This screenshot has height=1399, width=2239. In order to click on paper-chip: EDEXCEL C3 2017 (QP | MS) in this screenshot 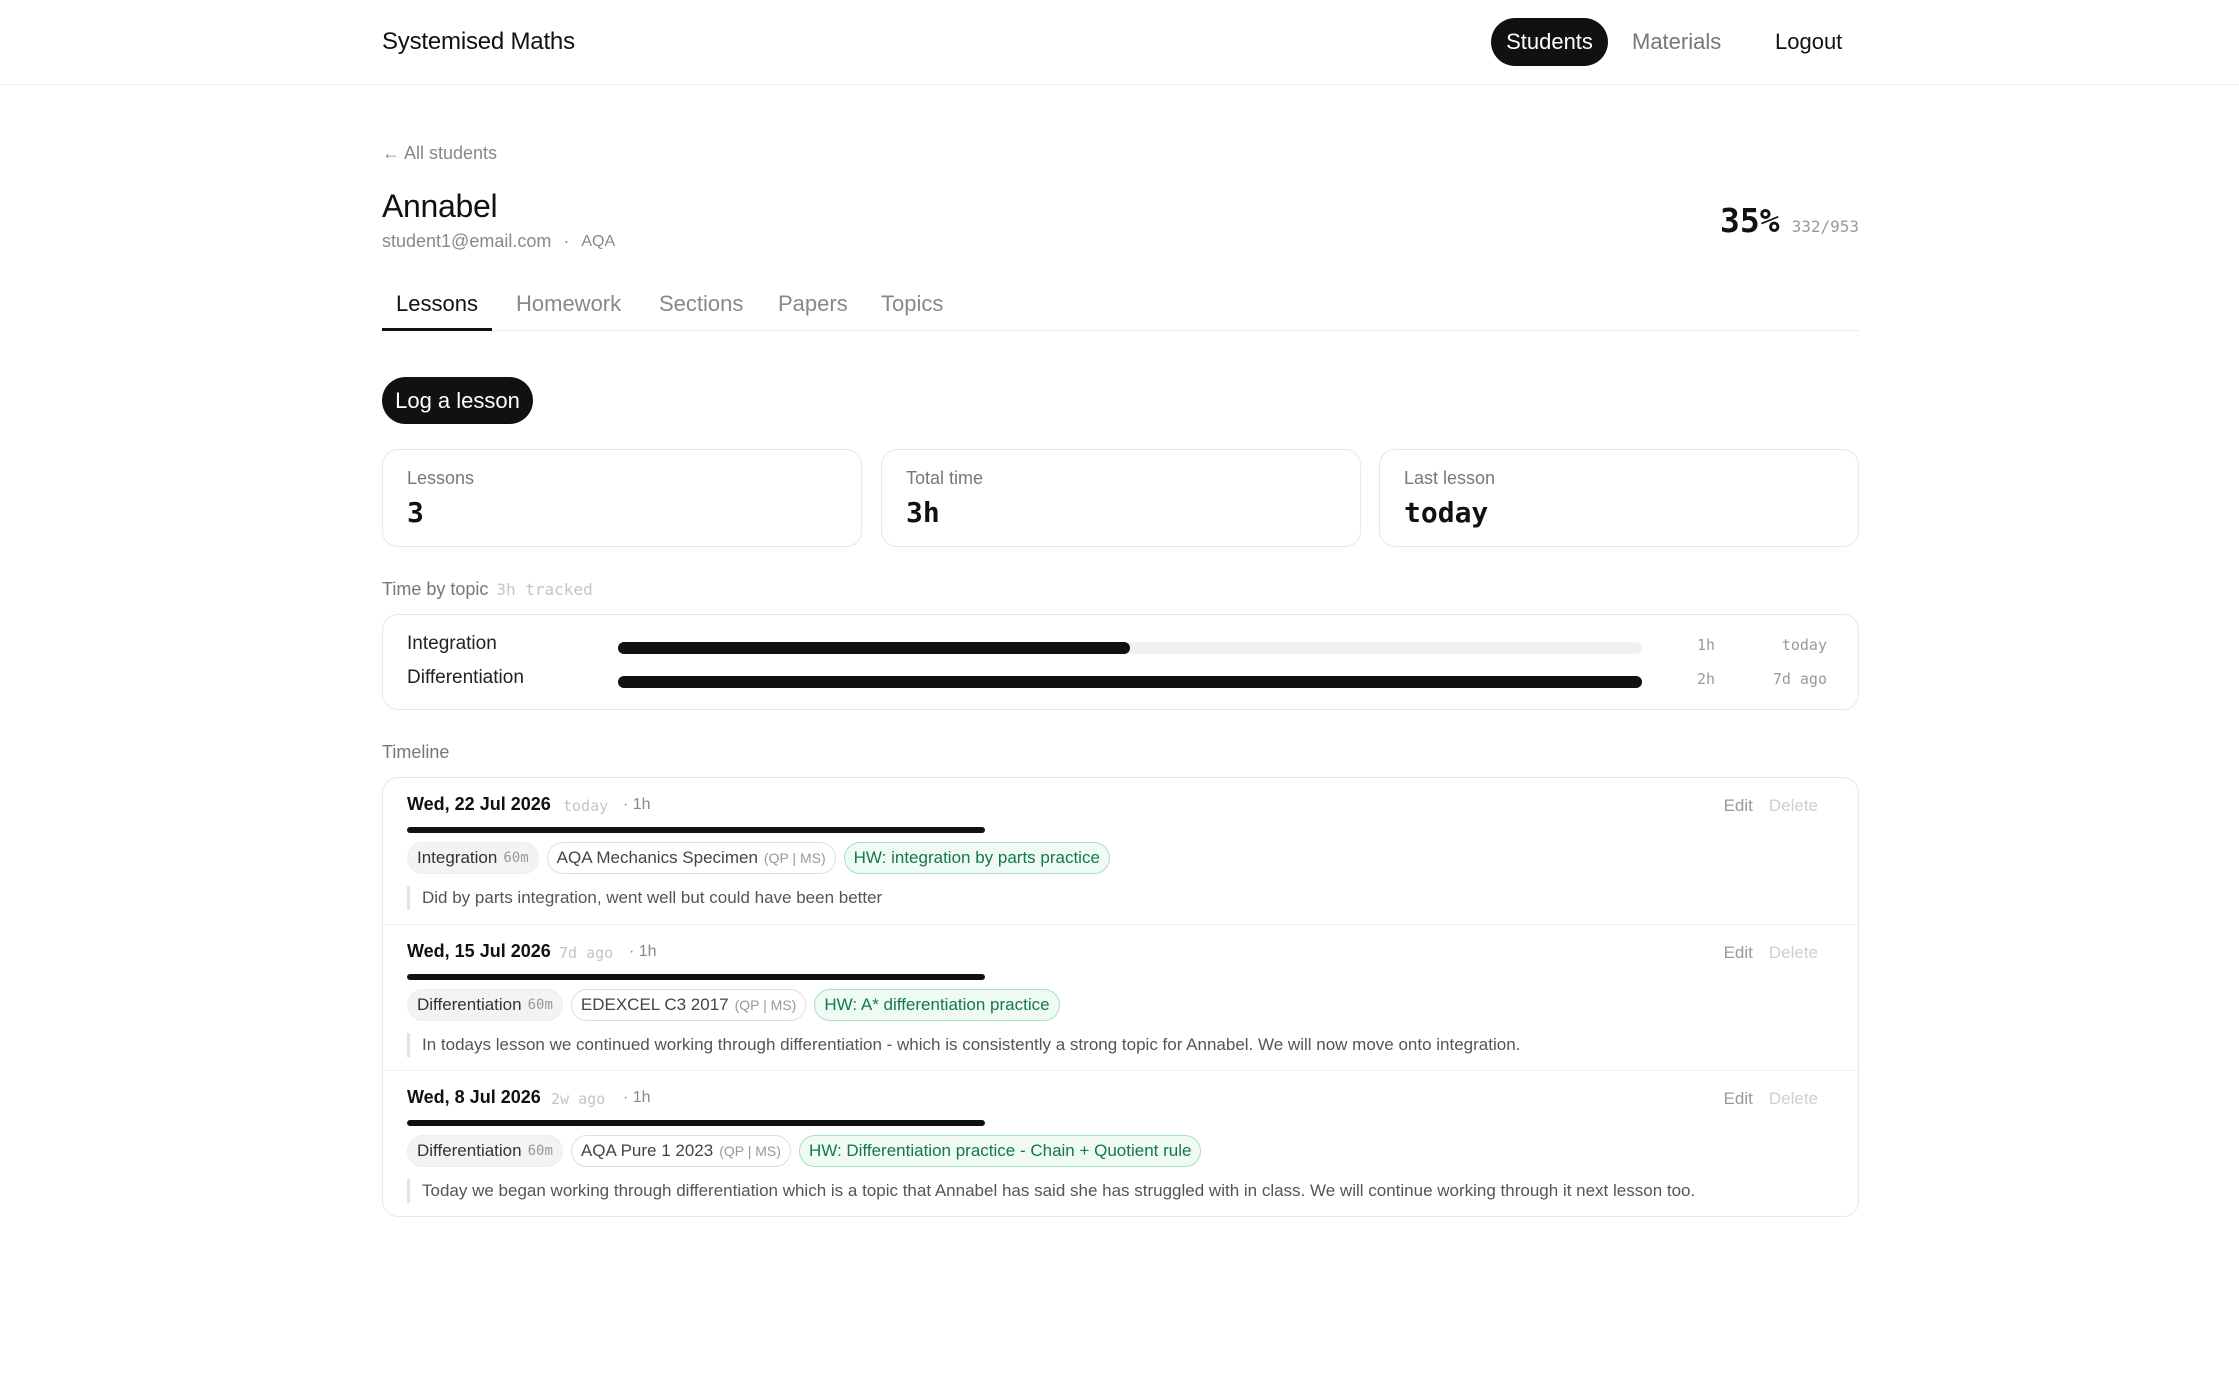, I will do `click(688, 1005)`.